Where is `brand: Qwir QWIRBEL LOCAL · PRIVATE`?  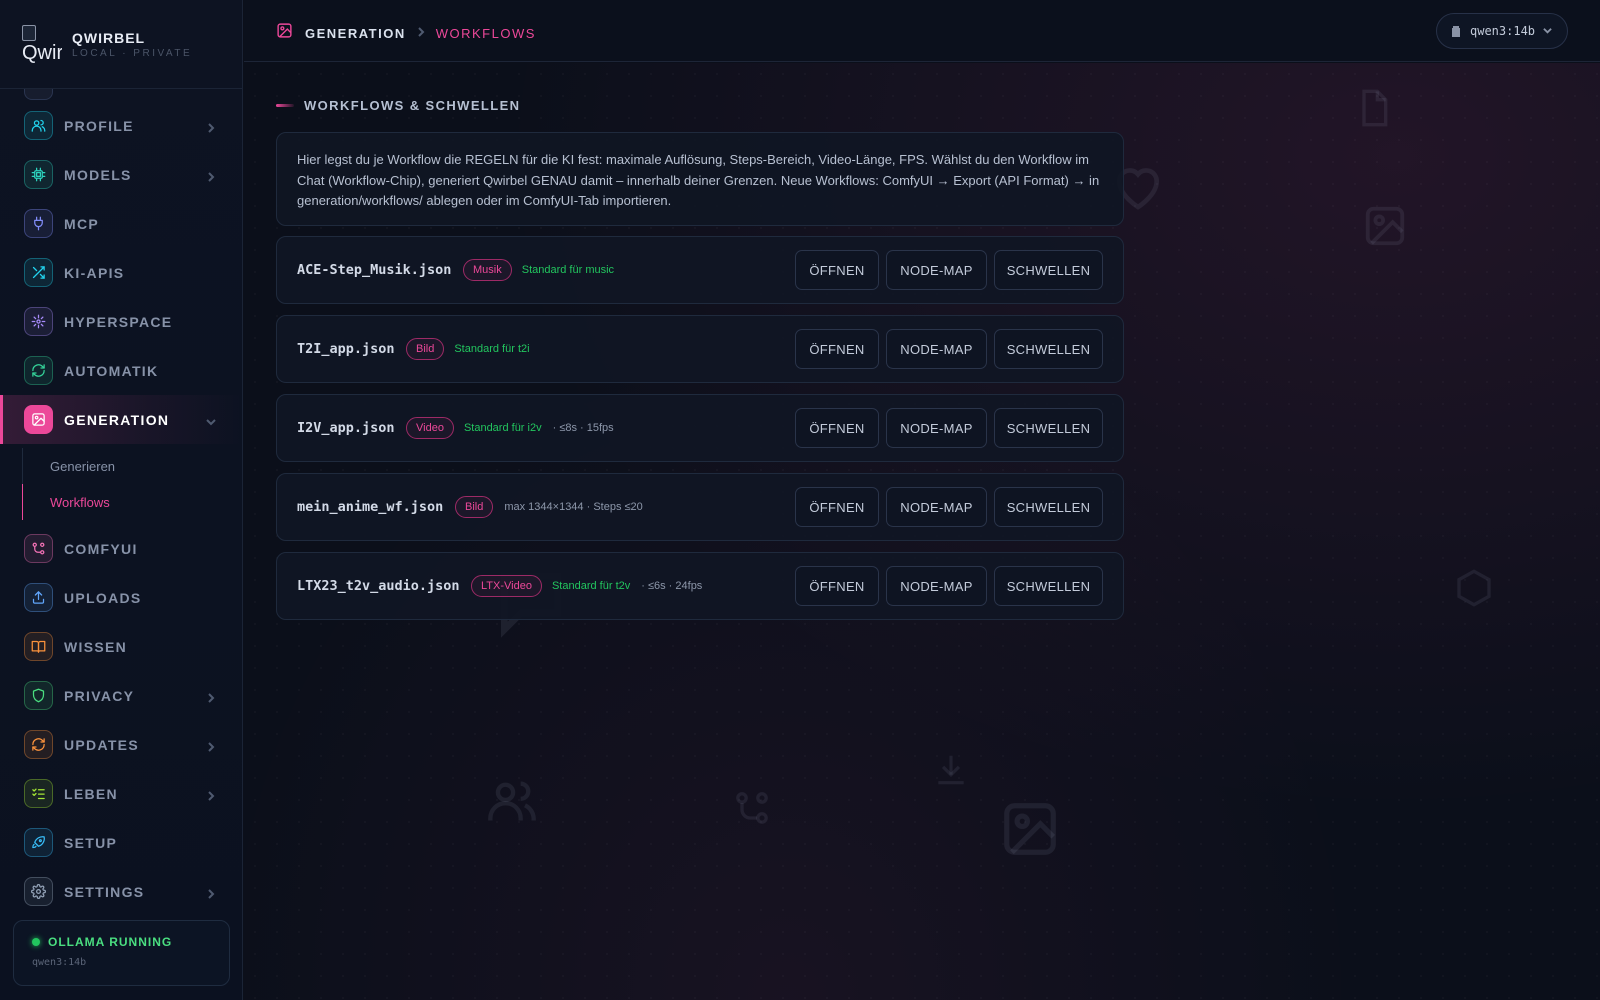
brand: Qwir QWIRBEL LOCAL · PRIVATE is located at coordinates (121, 44).